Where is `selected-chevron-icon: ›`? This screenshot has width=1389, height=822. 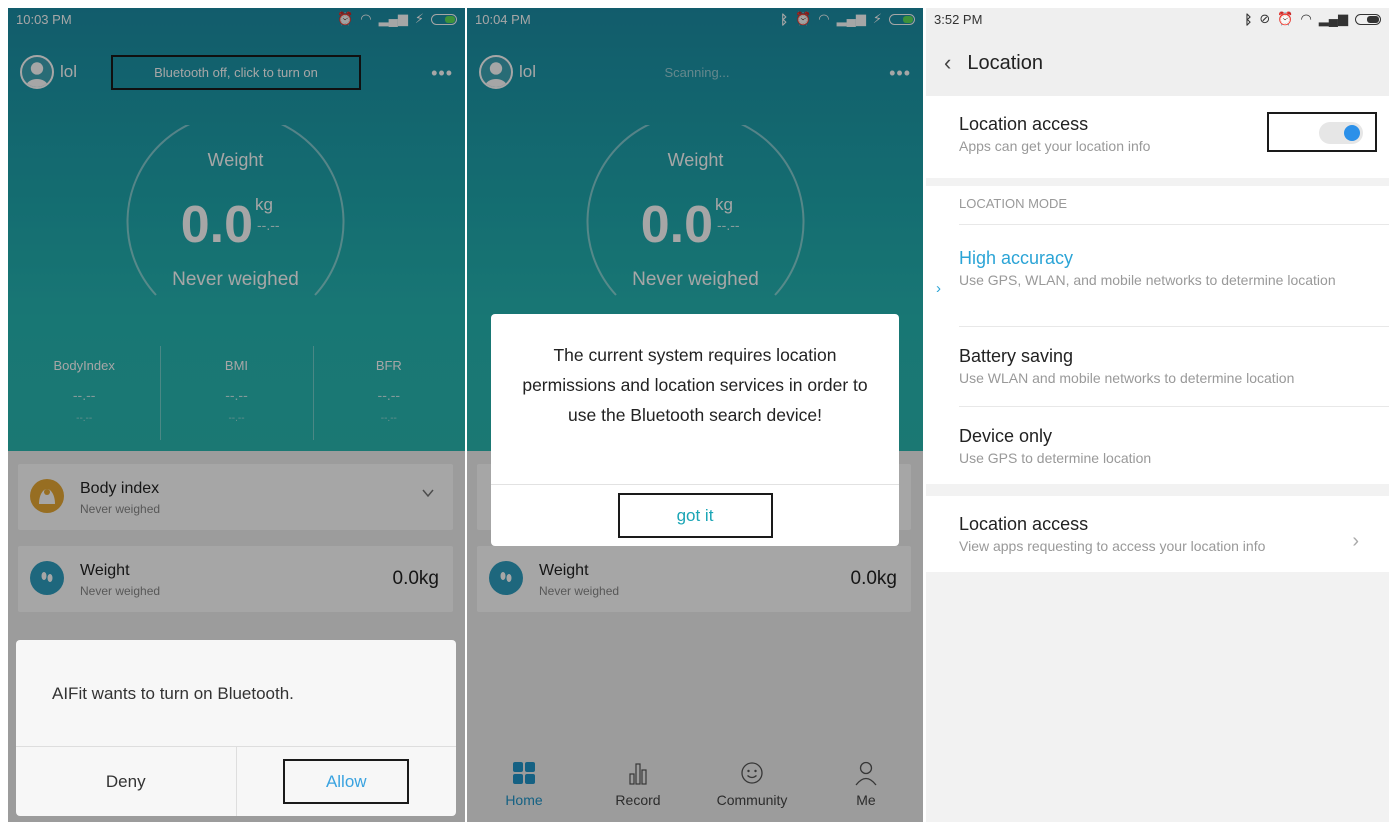
selected-chevron-icon: › is located at coordinates (938, 288).